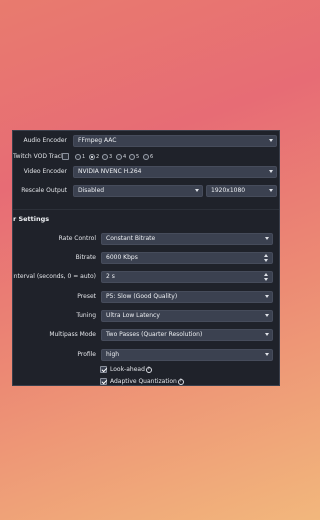 The height and width of the screenshot is (520, 320). I want to click on vod-track-radio-1-label: 1, so click(84, 157).